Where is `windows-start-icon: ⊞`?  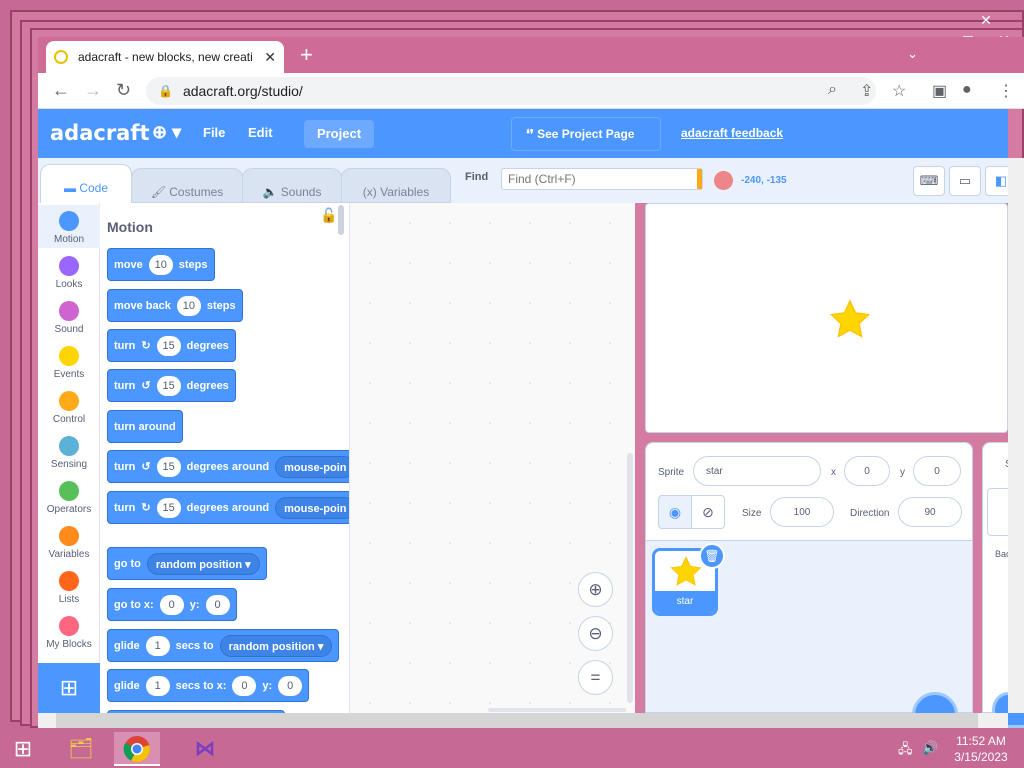 windows-start-icon: ⊞ is located at coordinates (23, 749).